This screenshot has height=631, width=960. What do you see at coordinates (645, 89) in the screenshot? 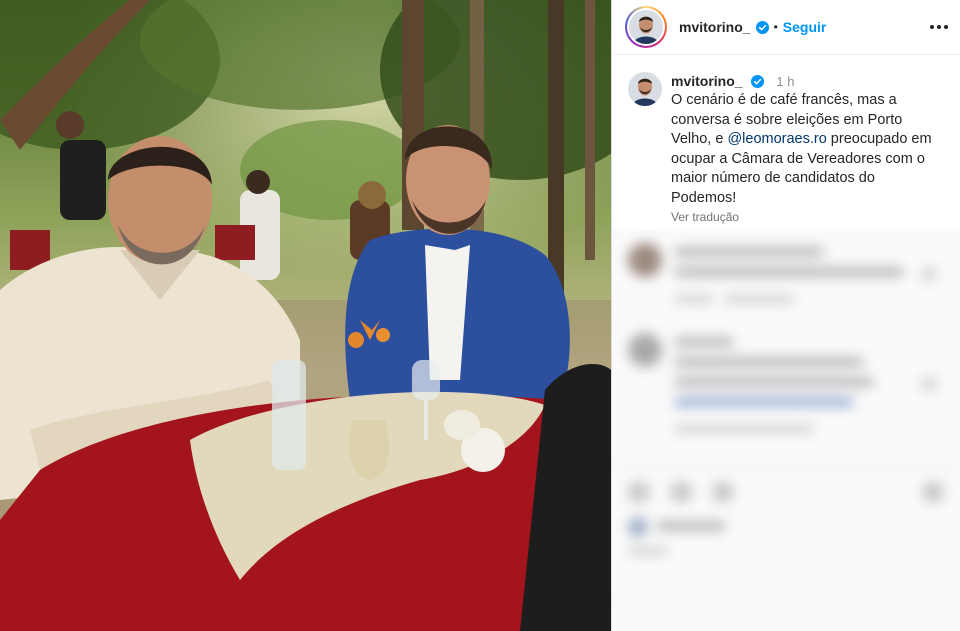
I see `caption-avatar` at bounding box center [645, 89].